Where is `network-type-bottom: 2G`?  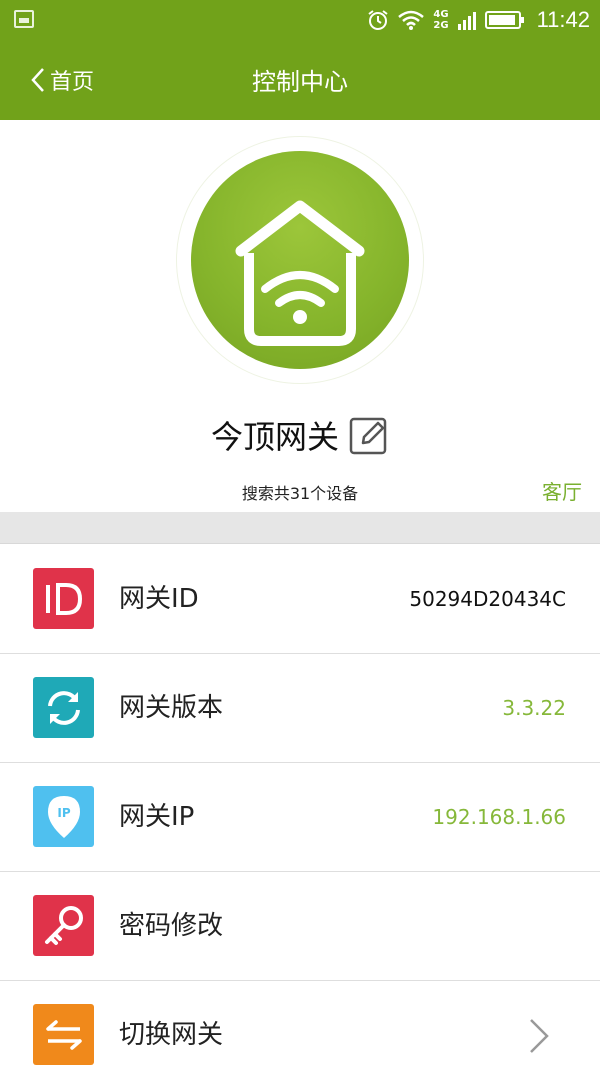
network-type-bottom: 2G is located at coordinates (441, 25).